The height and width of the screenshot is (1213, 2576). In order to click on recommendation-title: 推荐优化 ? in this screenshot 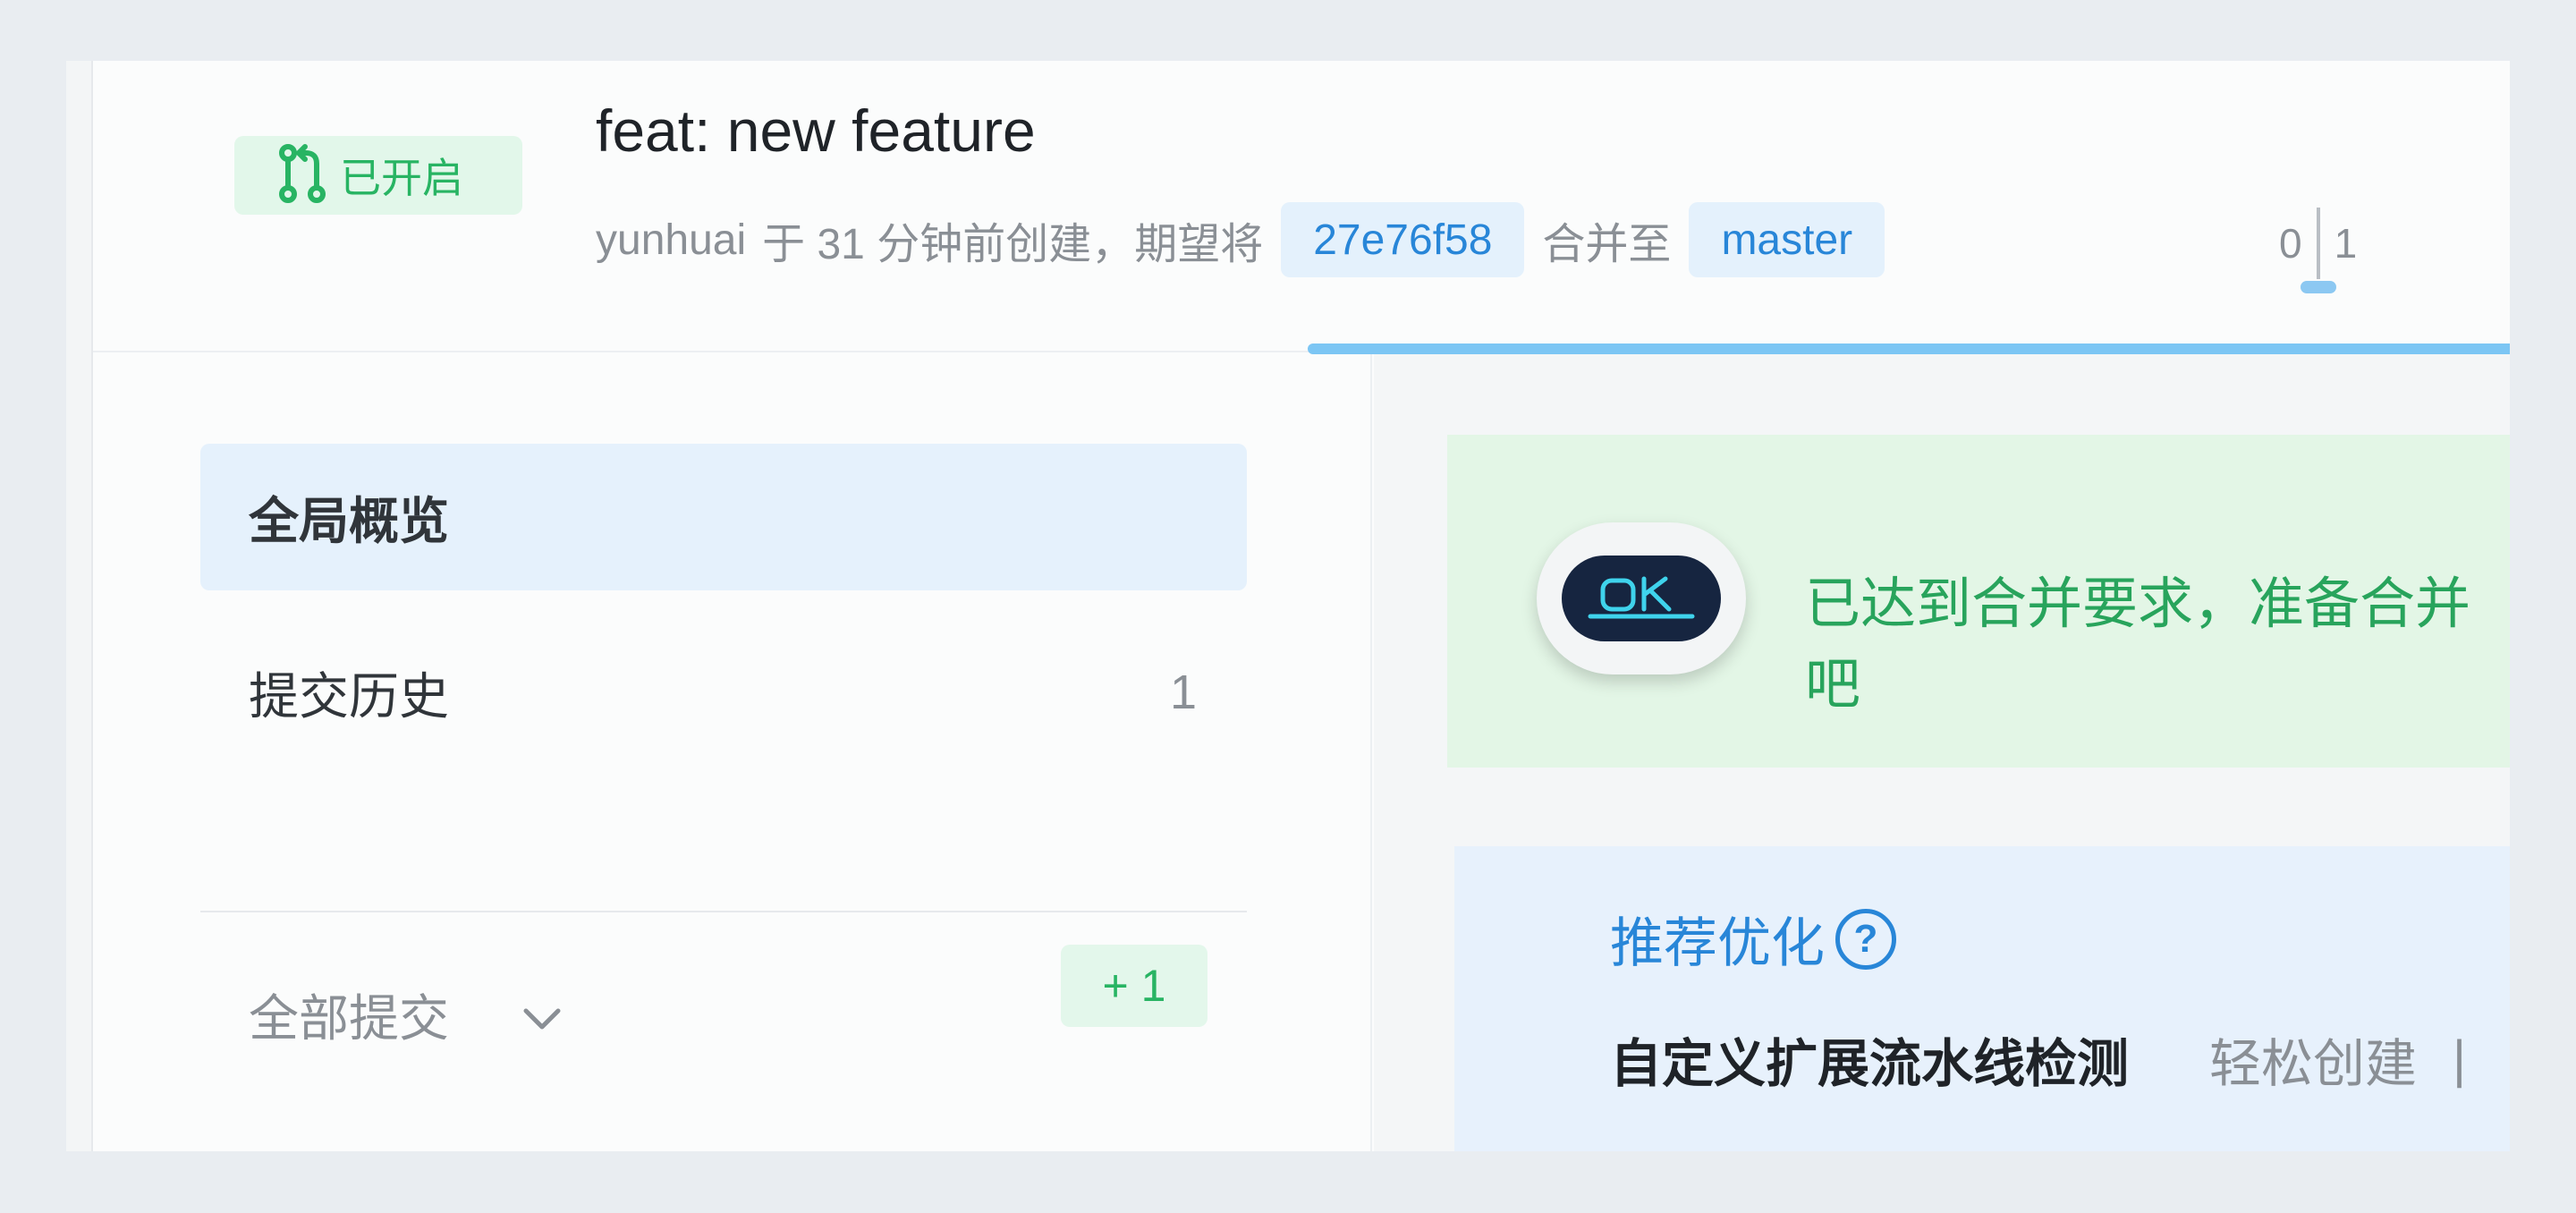, I will do `click(1753, 939)`.